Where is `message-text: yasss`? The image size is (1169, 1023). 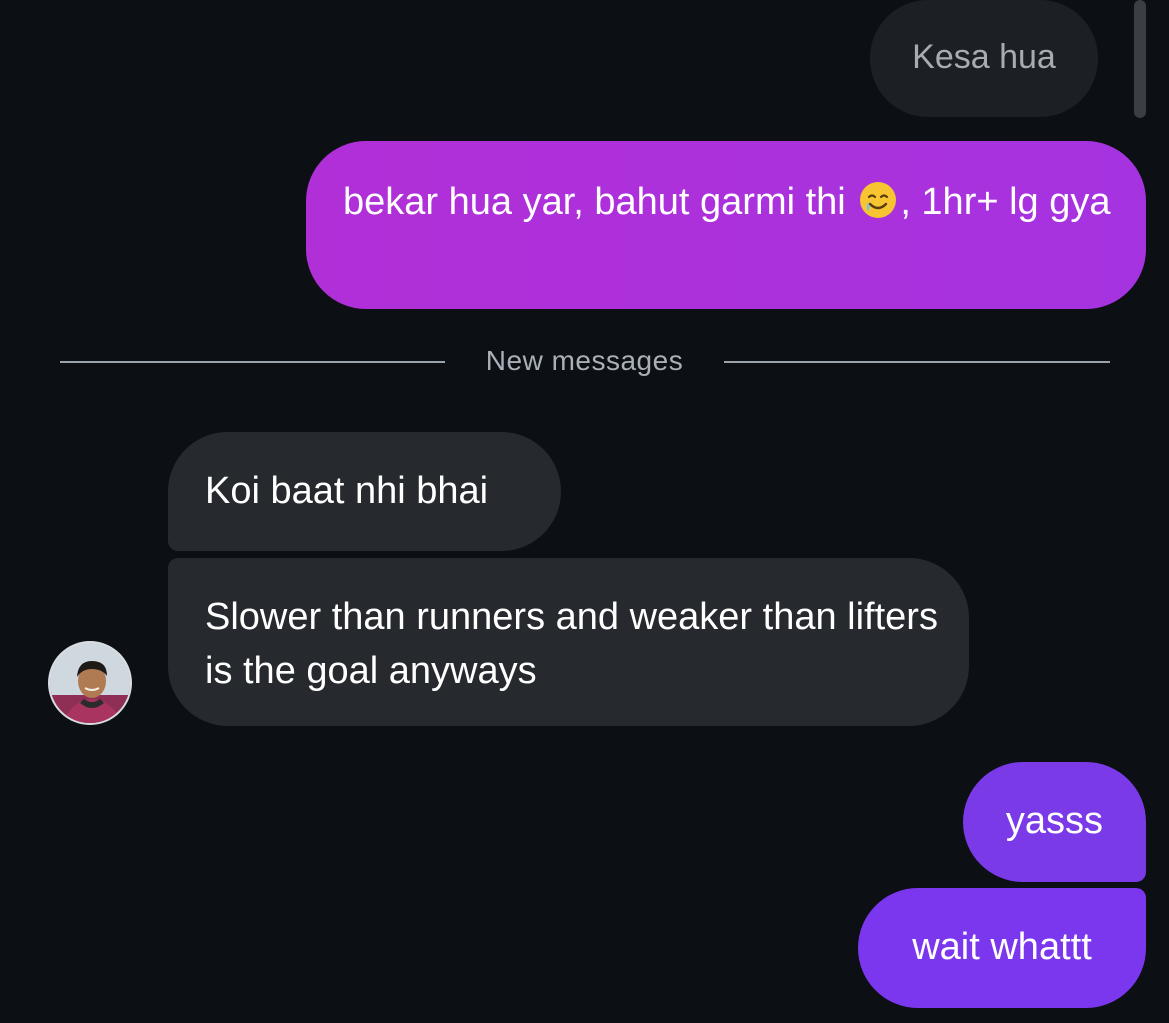
message-text: yasss is located at coordinates (1054, 821).